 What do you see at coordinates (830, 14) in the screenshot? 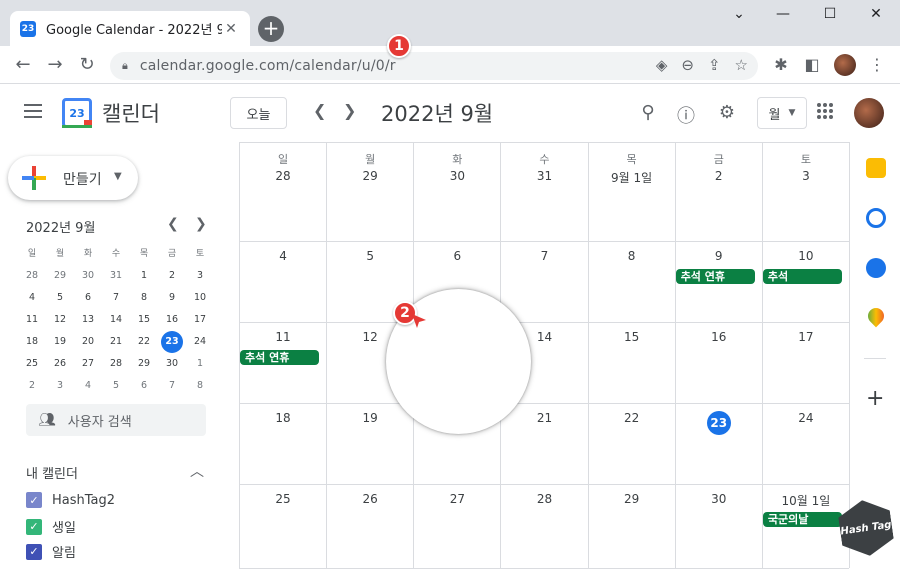
I see `maximize-button: ☐` at bounding box center [830, 14].